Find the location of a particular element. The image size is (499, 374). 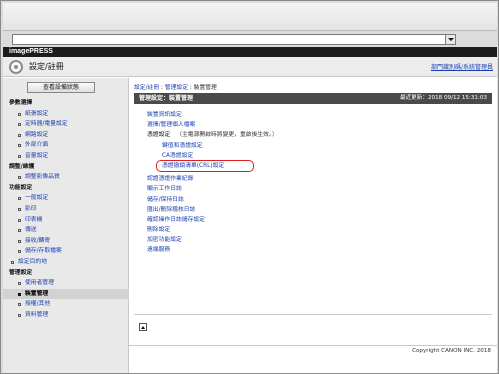

sidebar-item-label: 功能設定 is located at coordinates (21, 187).